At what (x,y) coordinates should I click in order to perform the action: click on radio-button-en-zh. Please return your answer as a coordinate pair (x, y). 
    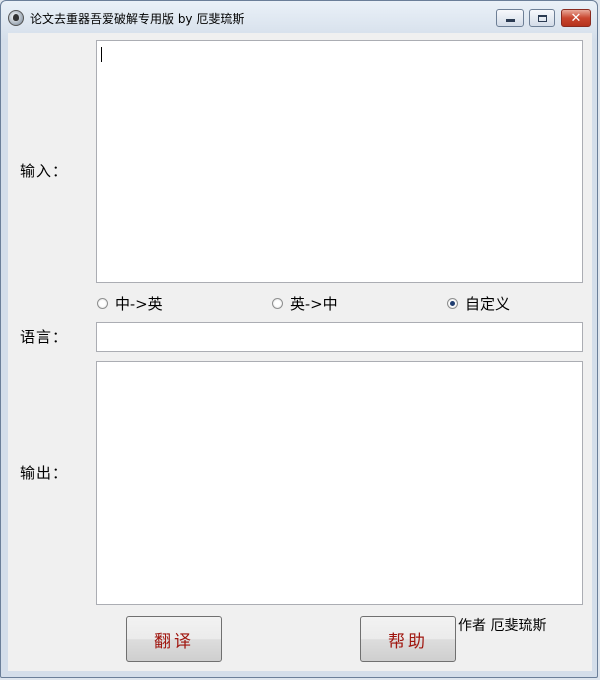
    Looking at the image, I should click on (277, 303).